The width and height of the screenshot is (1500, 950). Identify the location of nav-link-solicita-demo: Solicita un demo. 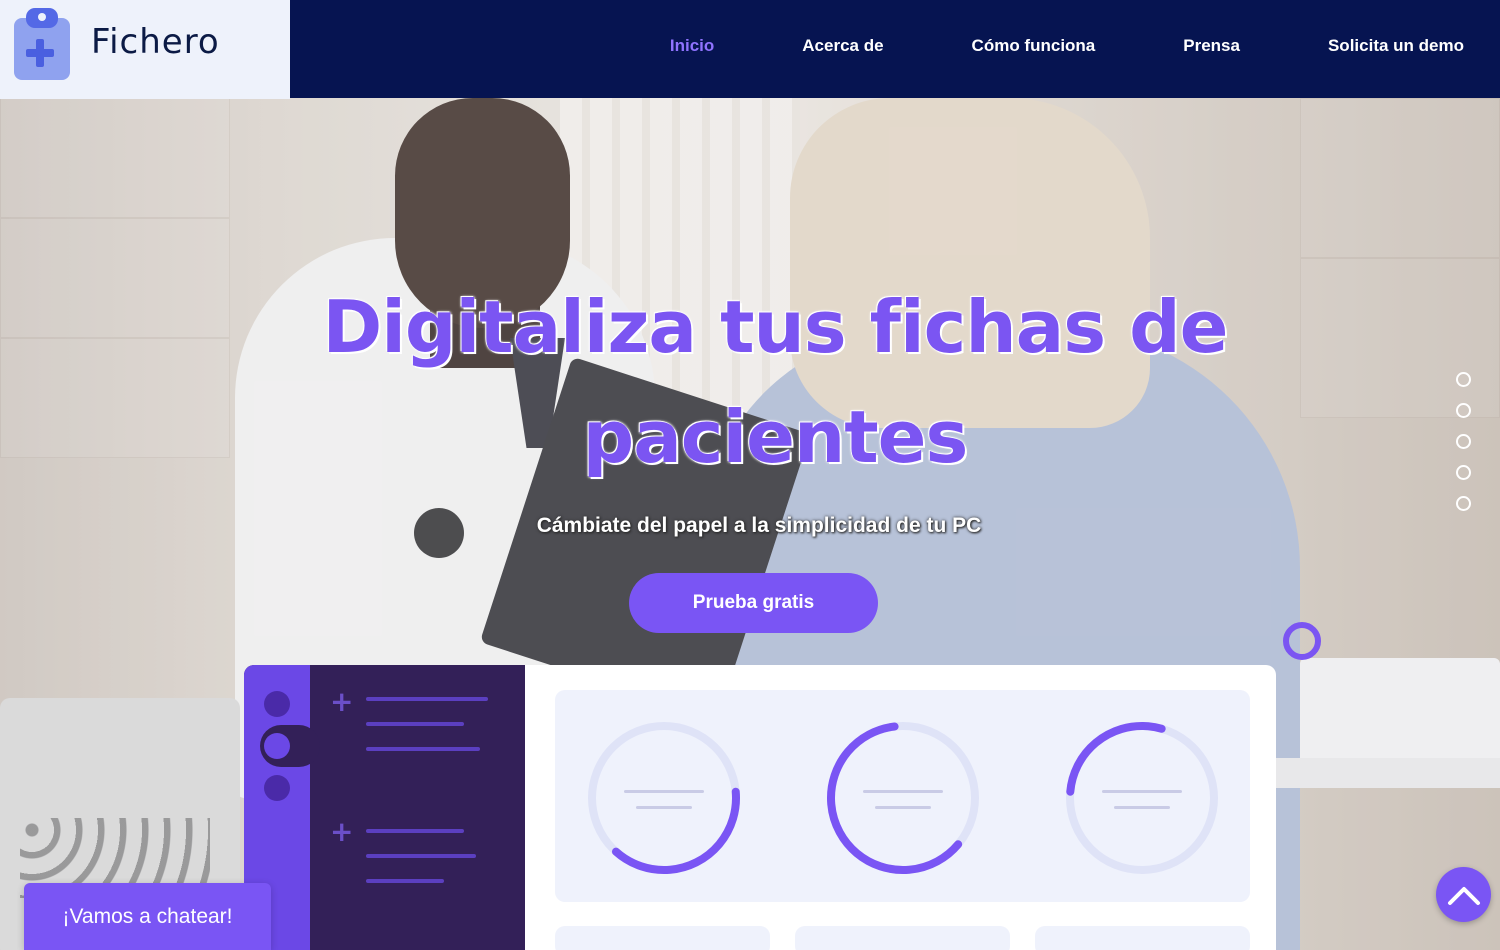
(1396, 46).